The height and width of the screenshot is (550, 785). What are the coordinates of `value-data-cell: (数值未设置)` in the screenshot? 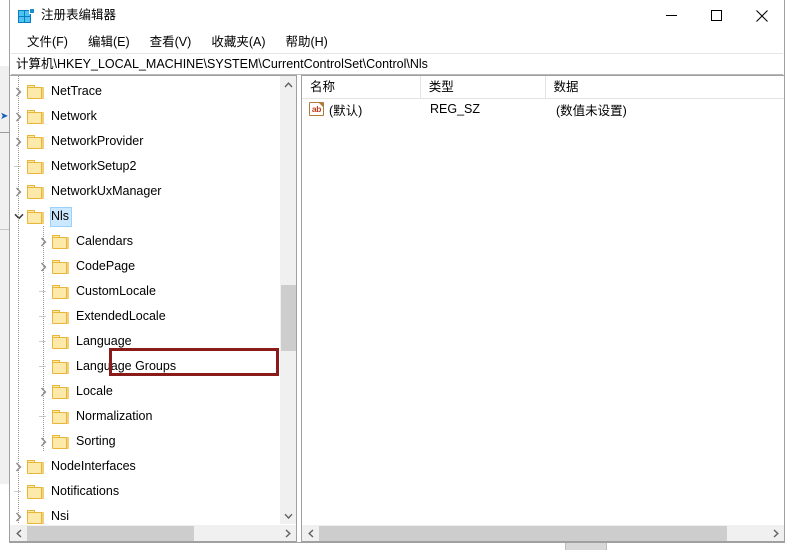 It's located at (591, 110).